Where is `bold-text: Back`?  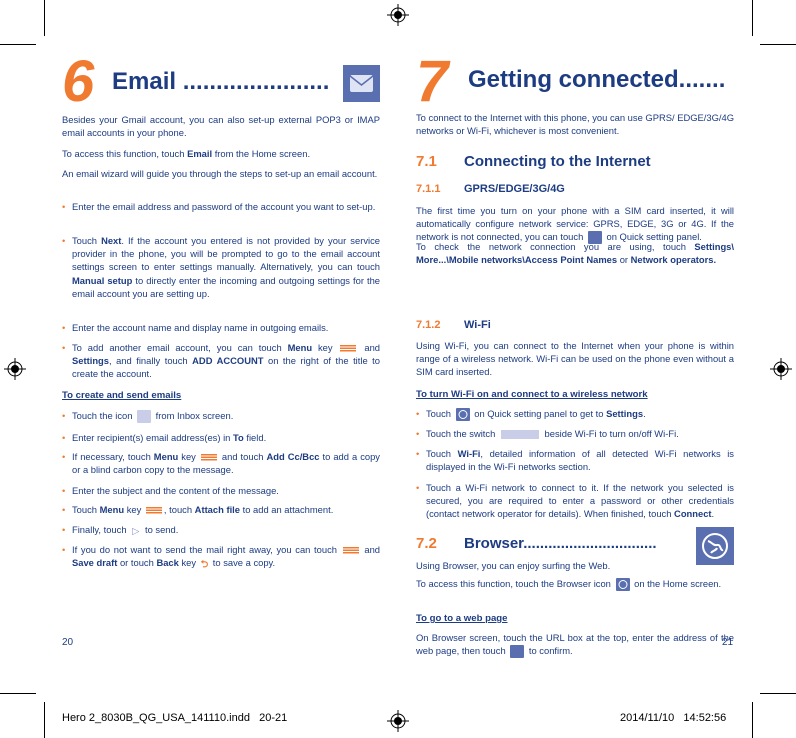 bold-text: Back is located at coordinates (167, 563).